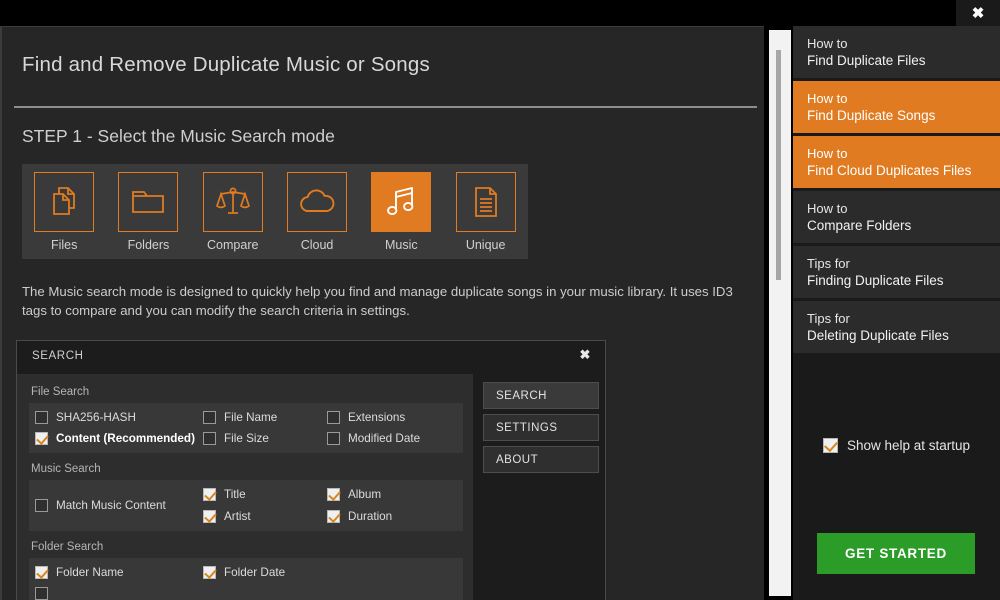 The width and height of the screenshot is (1000, 600). What do you see at coordinates (148, 245) in the screenshot?
I see `mode-label-folders: Folders` at bounding box center [148, 245].